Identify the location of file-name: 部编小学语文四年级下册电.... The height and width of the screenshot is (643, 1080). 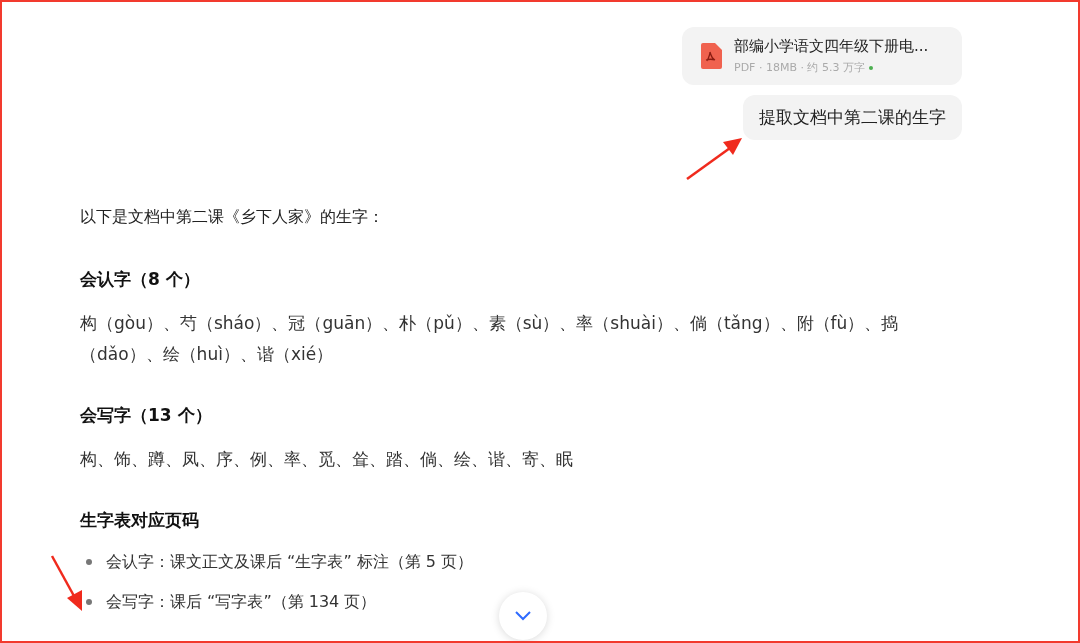
(831, 46).